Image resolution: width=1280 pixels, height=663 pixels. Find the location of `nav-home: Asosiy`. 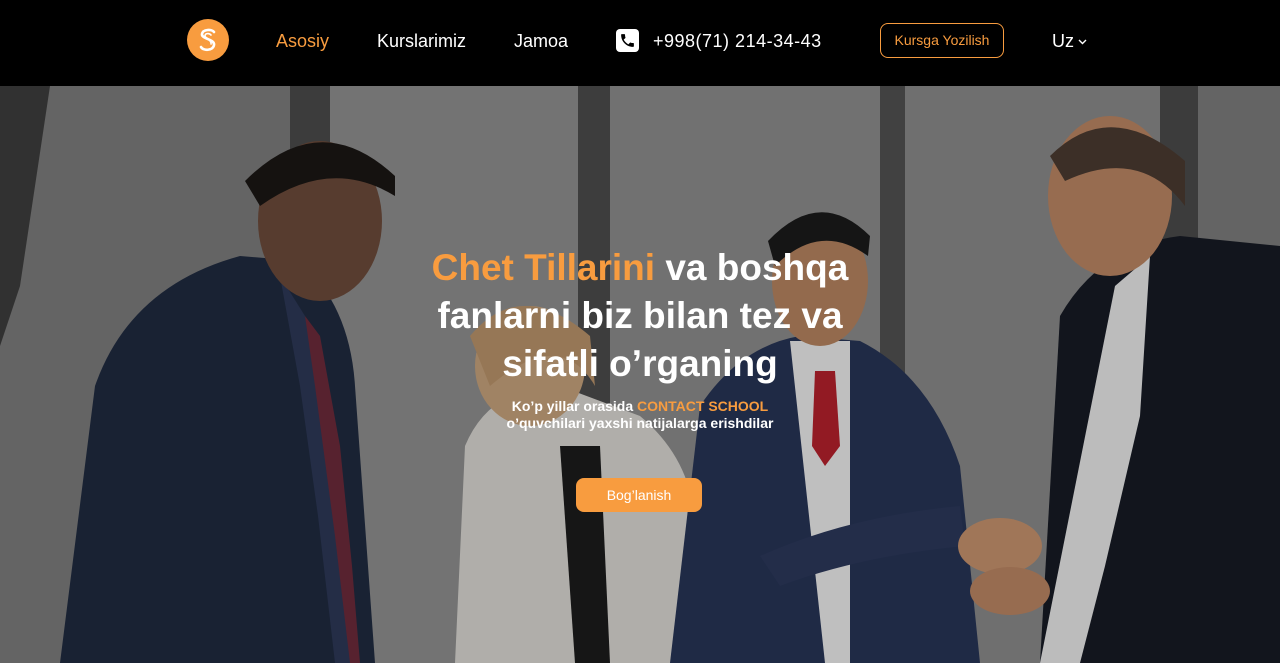

nav-home: Asosiy is located at coordinates (302, 41).